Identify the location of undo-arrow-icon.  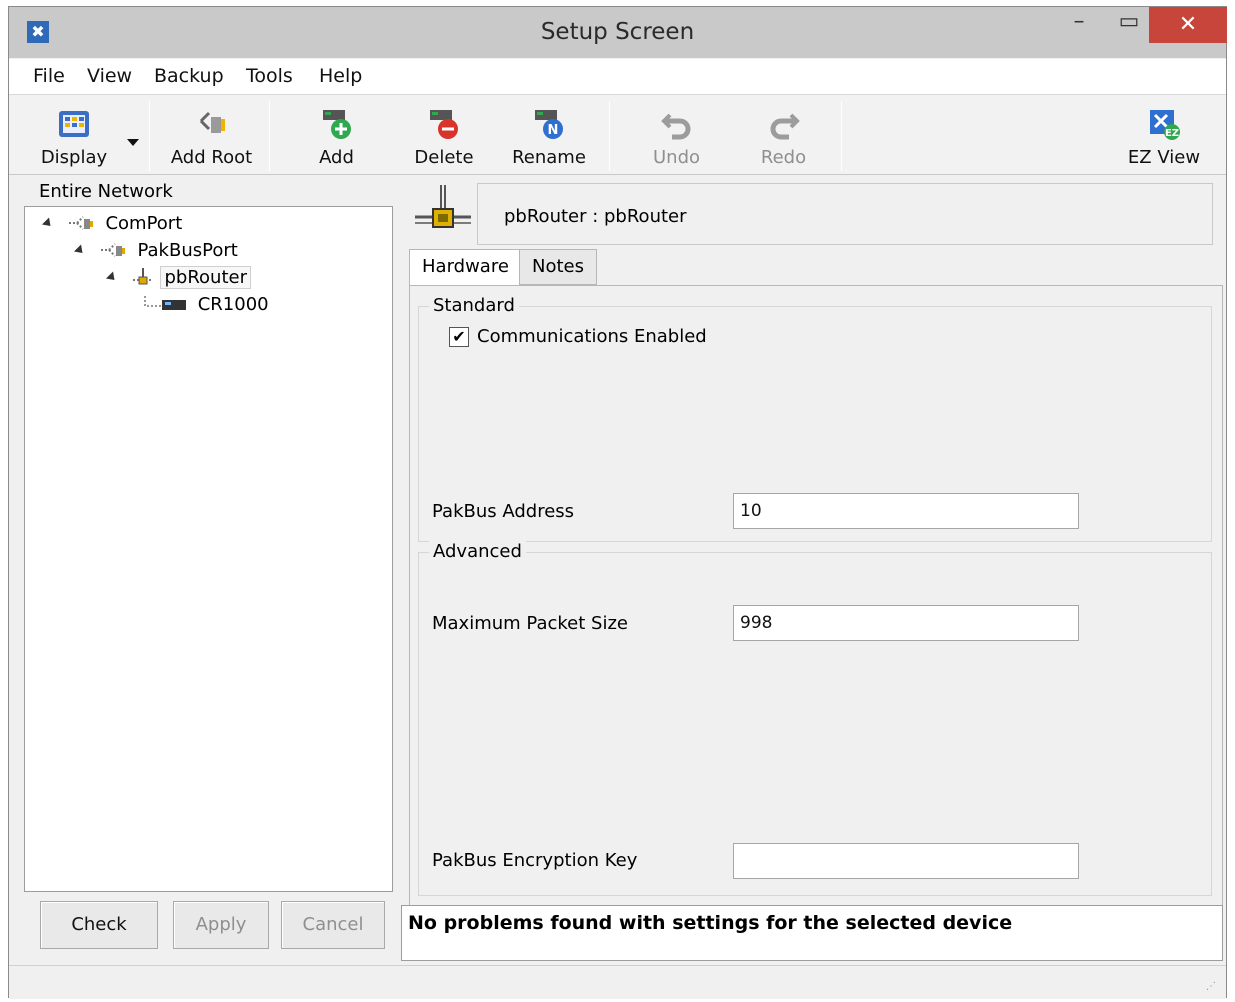
(675, 126).